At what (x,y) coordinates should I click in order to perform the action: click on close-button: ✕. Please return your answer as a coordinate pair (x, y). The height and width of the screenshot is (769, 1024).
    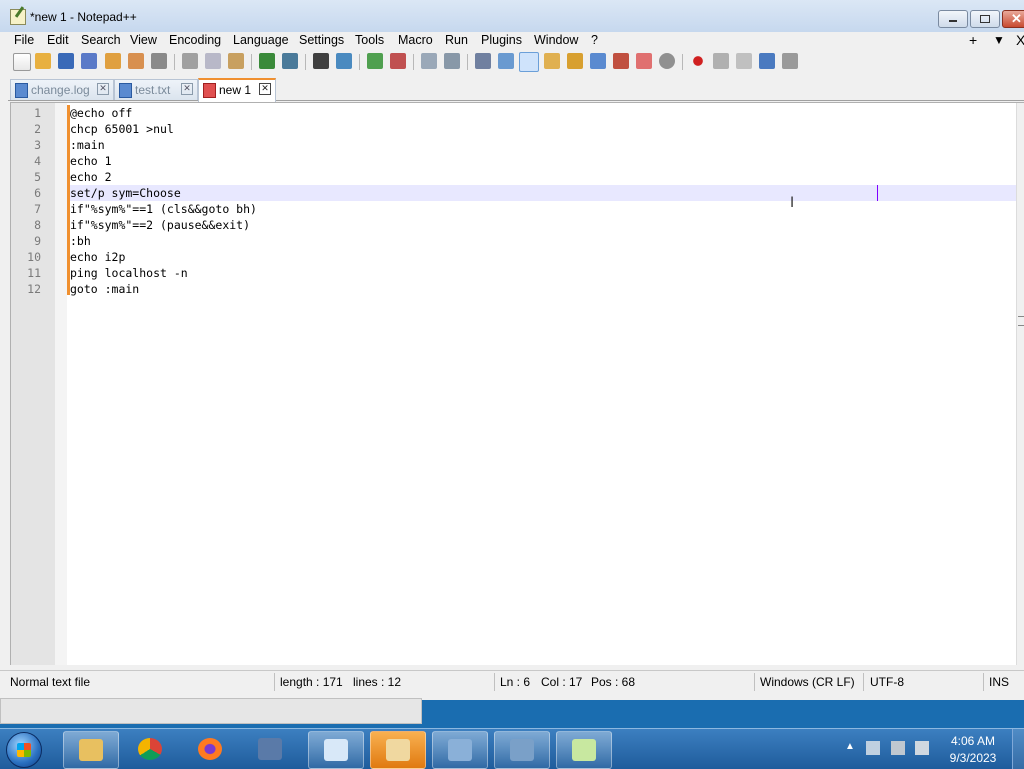
    Looking at the image, I should click on (1013, 19).